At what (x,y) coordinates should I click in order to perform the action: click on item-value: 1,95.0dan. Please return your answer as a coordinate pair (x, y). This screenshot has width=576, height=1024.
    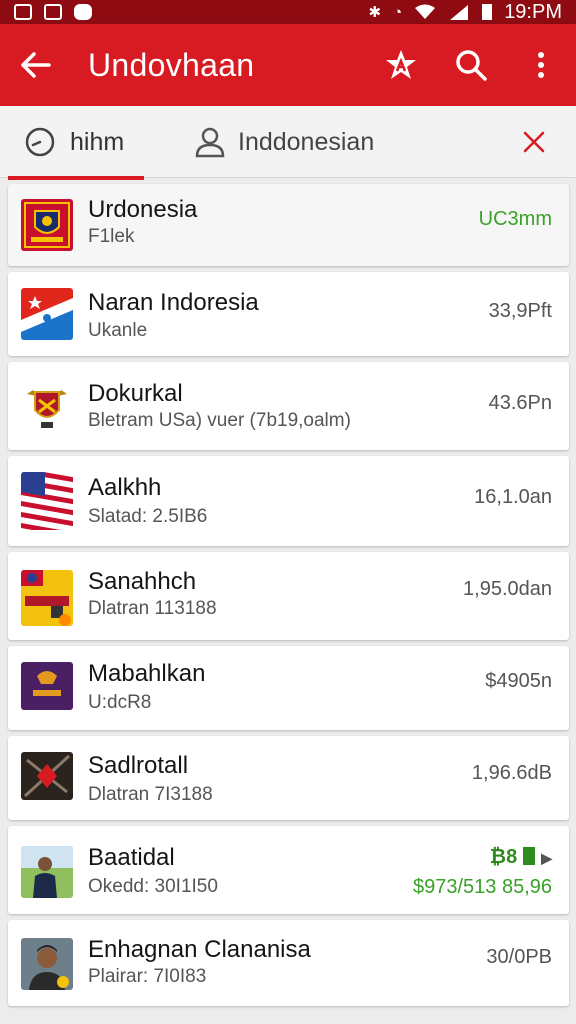
    Looking at the image, I should click on (507, 589).